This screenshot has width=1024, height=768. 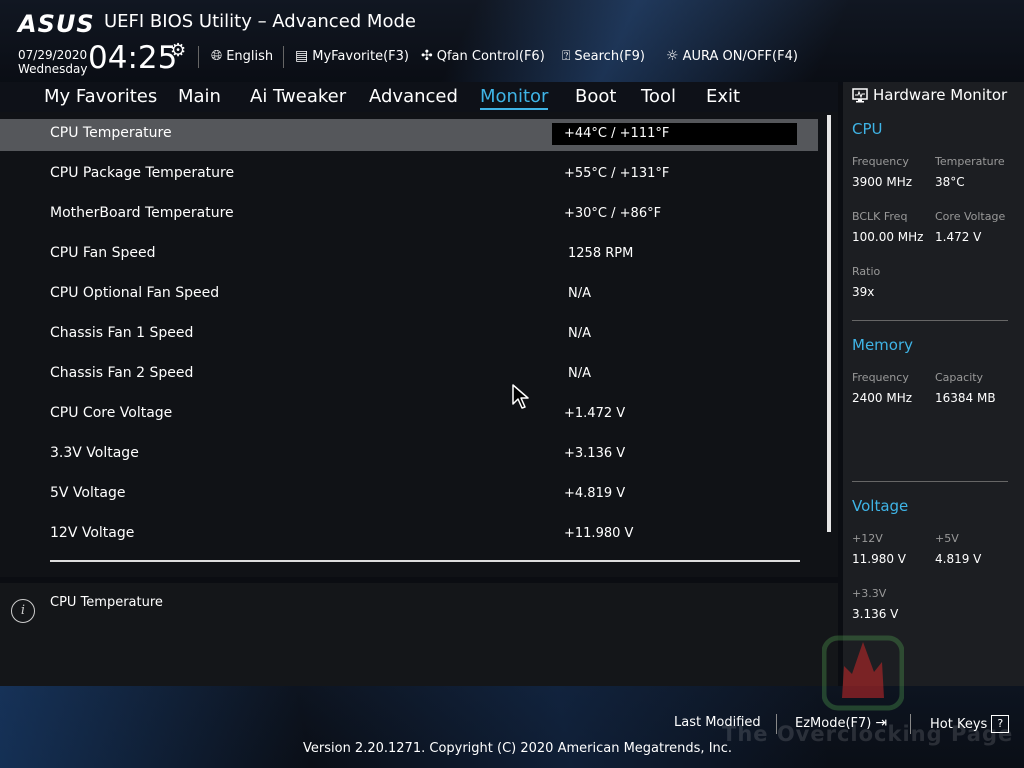 What do you see at coordinates (56, 24) in the screenshot?
I see `asus-logo: ASUS` at bounding box center [56, 24].